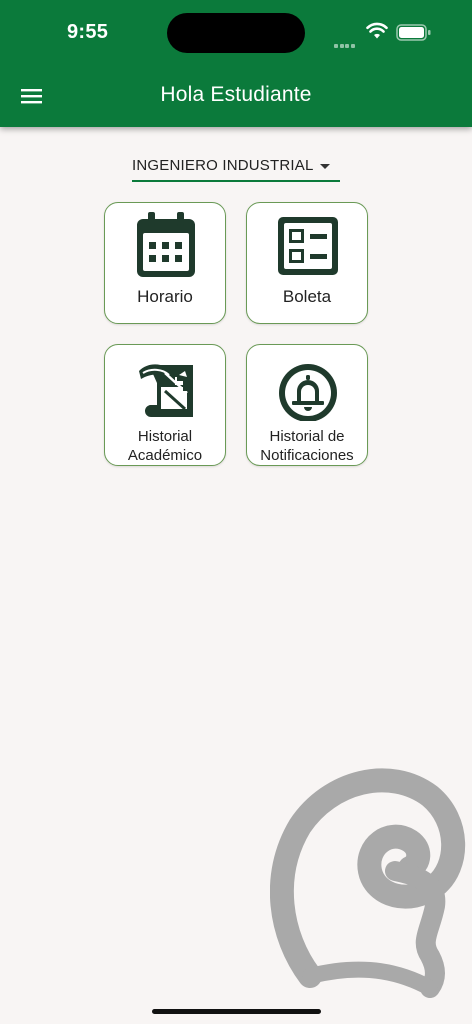 The height and width of the screenshot is (1024, 472). Describe the element at coordinates (413, 32) in the screenshot. I see `battery-icon` at that location.